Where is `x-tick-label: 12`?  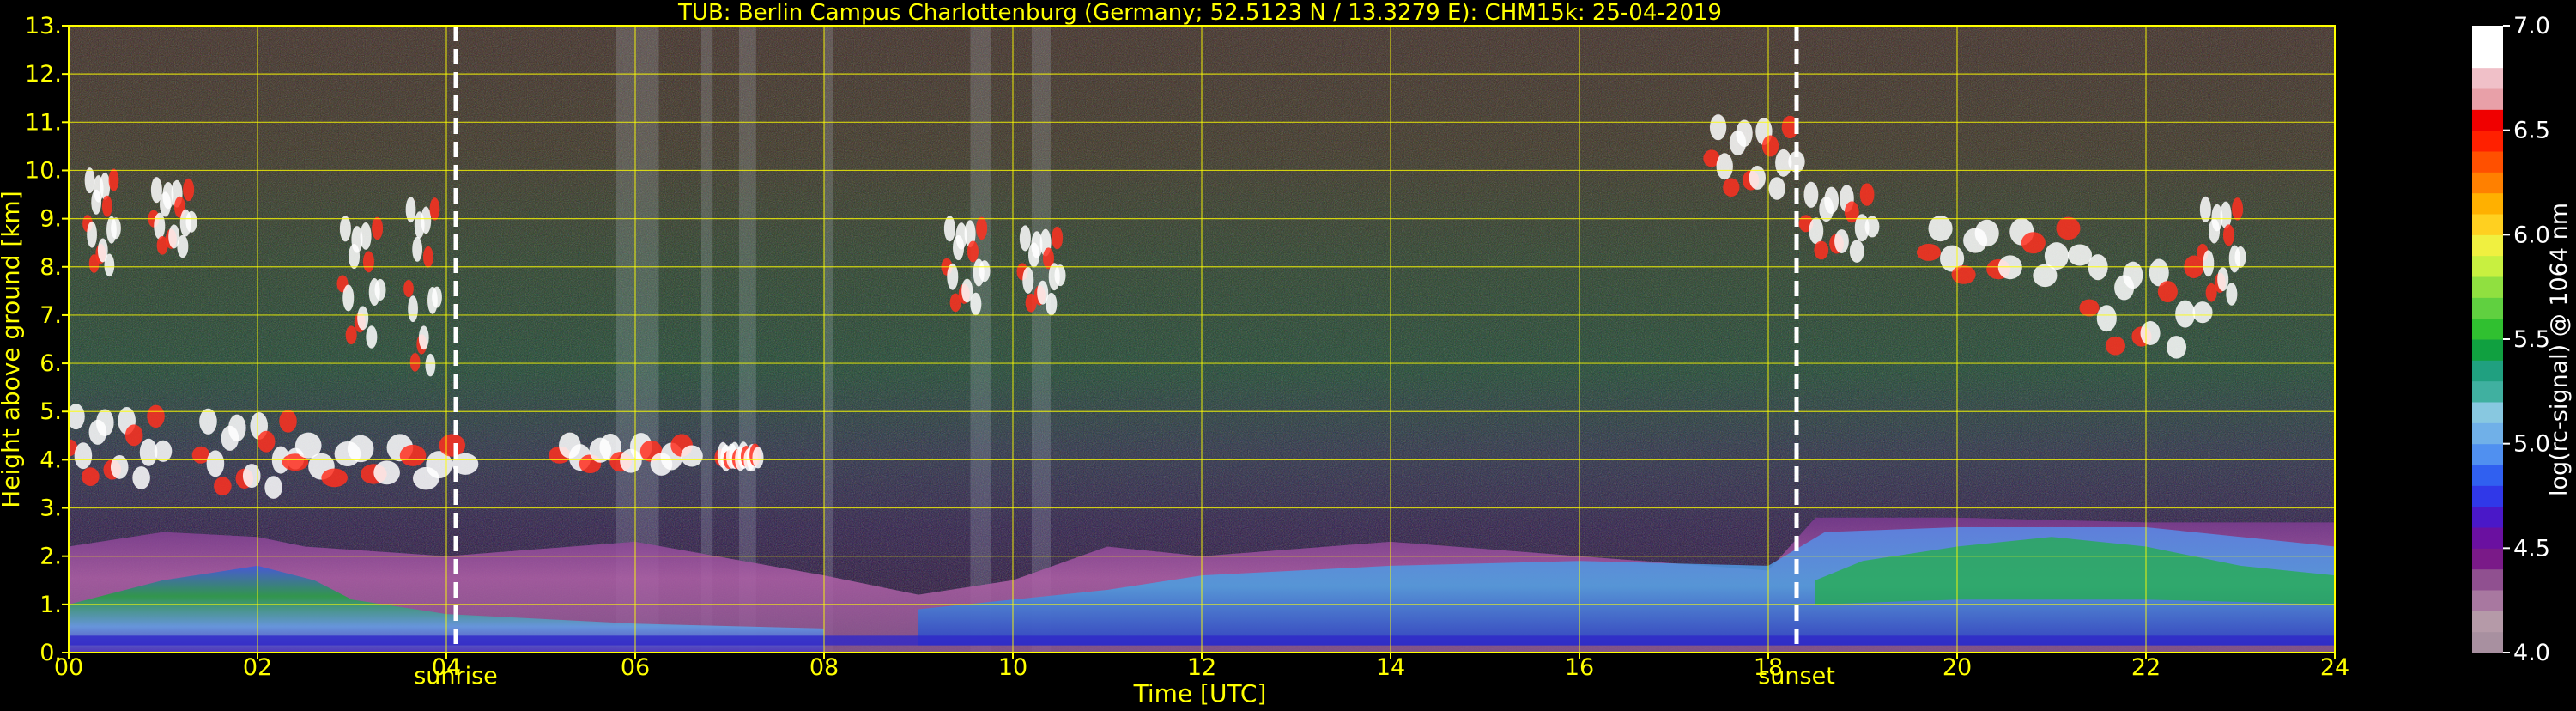
x-tick-label: 12 is located at coordinates (1201, 667).